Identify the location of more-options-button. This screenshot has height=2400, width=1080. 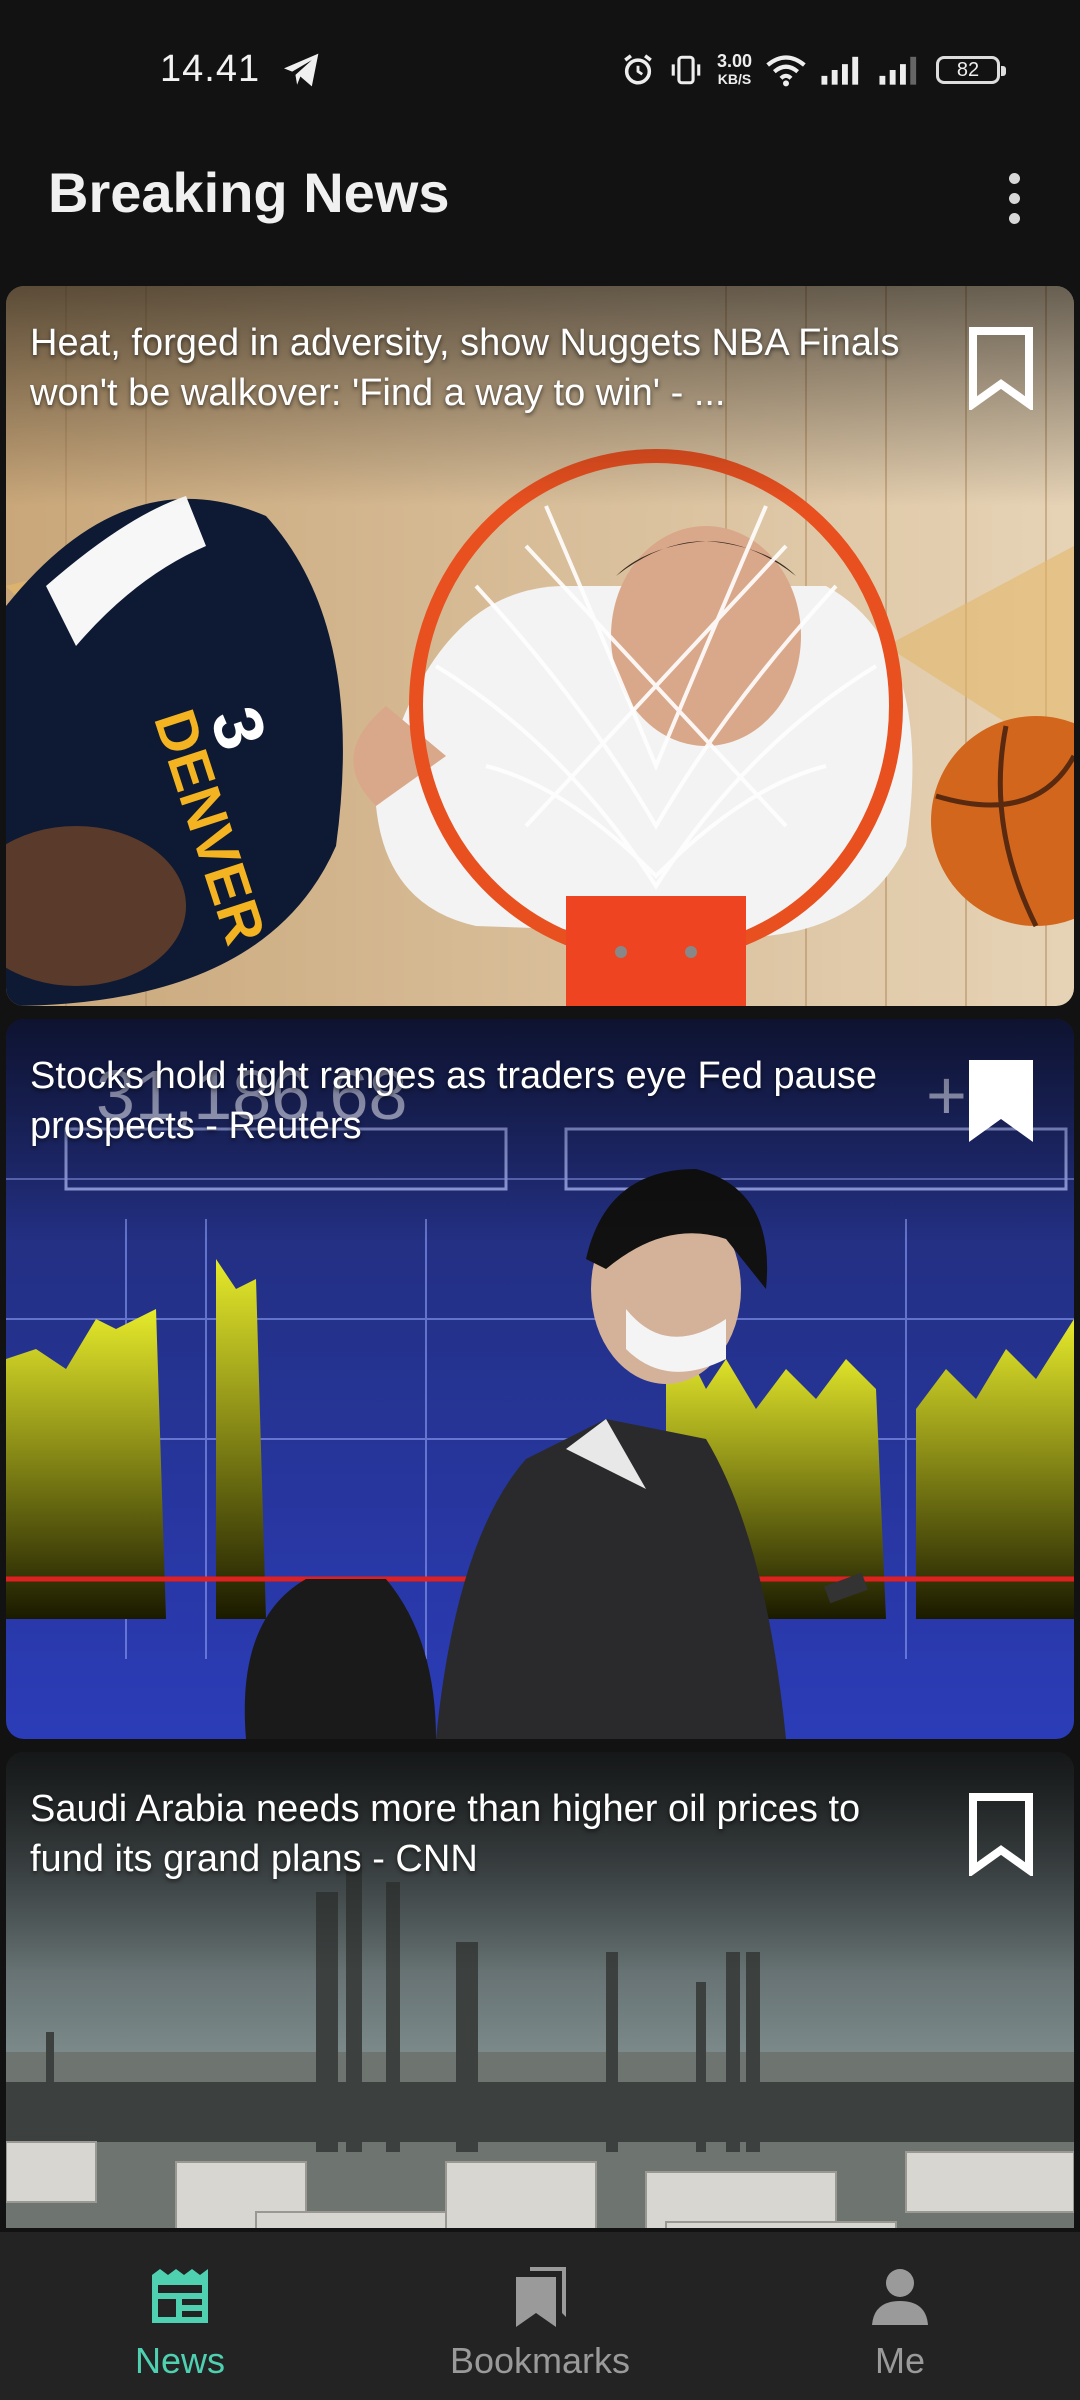
(1014, 198).